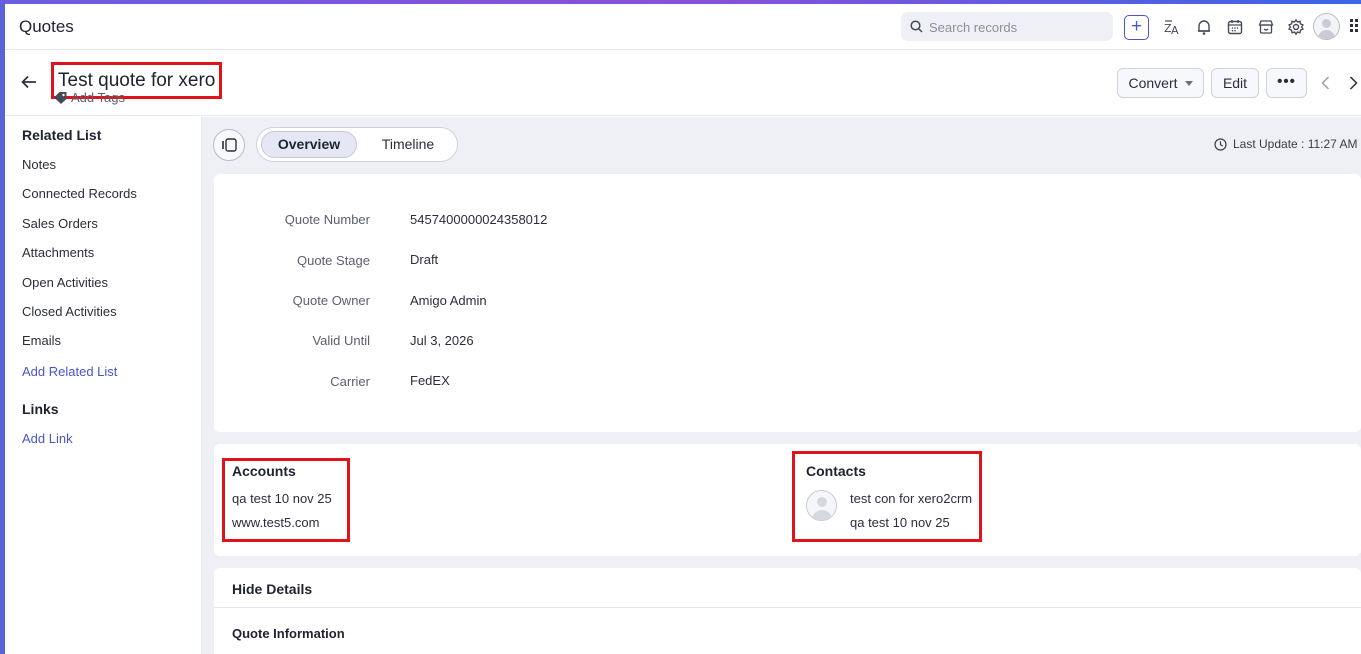  I want to click on add-tags-link: Add Tags, so click(89, 97).